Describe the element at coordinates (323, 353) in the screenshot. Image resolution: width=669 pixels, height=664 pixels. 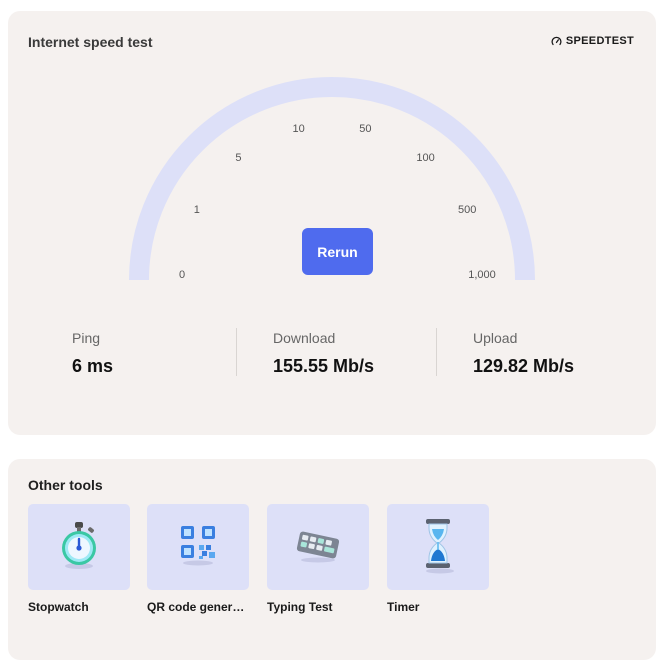
I see `download-metric: Download 155.55 Mb/s` at that location.